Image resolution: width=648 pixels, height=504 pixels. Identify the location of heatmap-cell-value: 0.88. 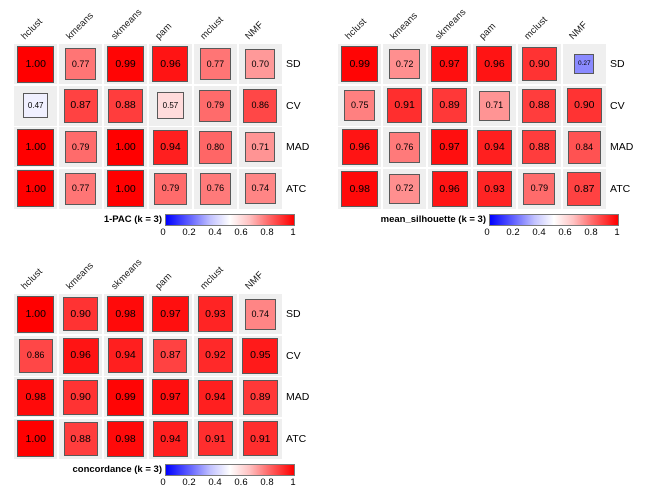
(125, 105).